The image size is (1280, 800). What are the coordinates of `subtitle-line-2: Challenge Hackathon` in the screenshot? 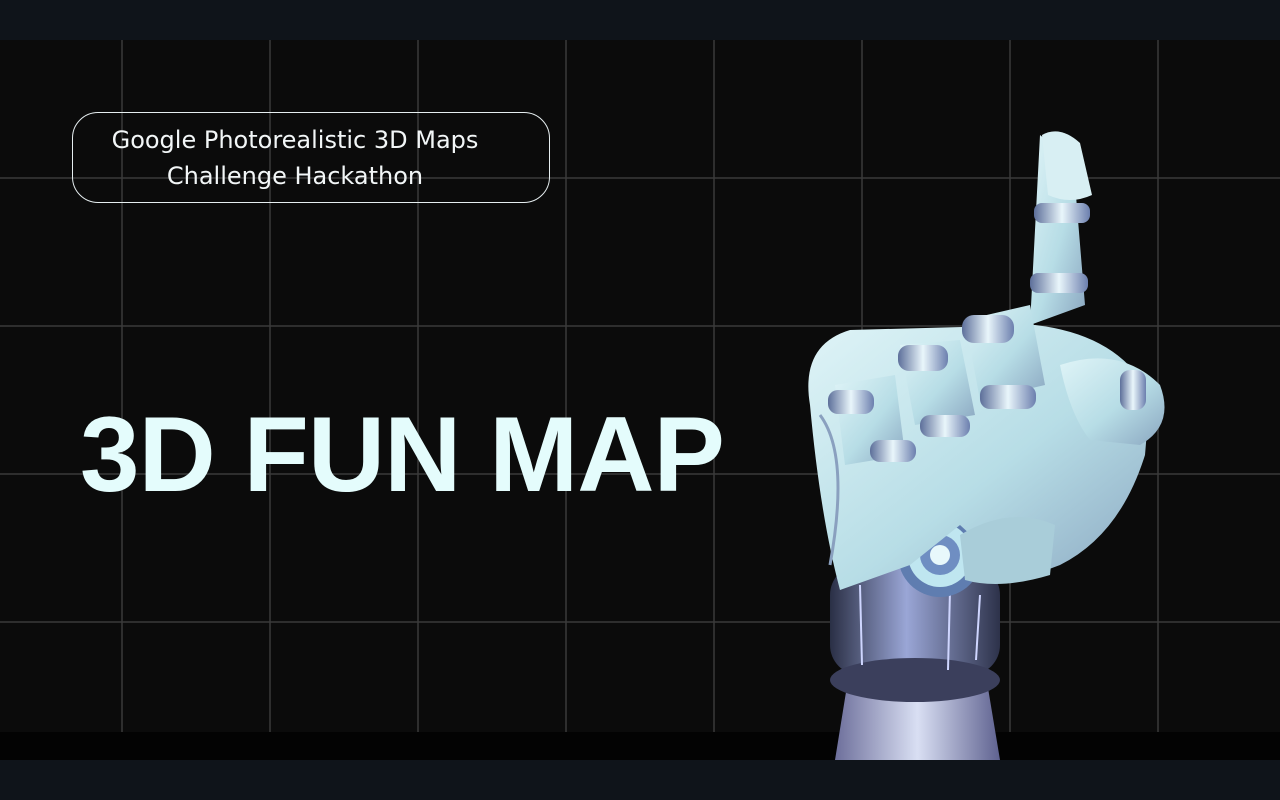 It's located at (295, 175).